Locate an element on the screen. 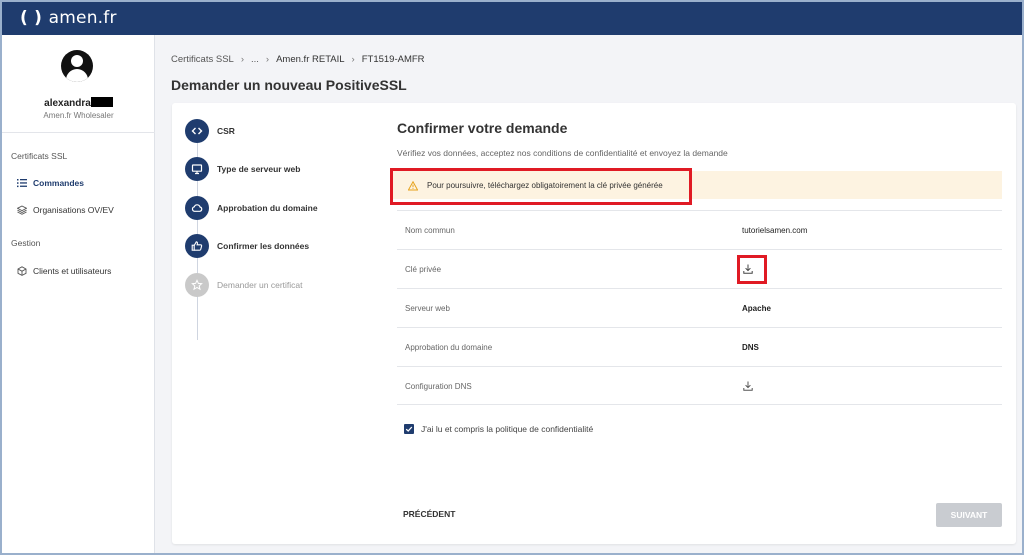 This screenshot has width=1024, height=555. sidebar-section-ssl: Certificats SSL is located at coordinates (39, 156).